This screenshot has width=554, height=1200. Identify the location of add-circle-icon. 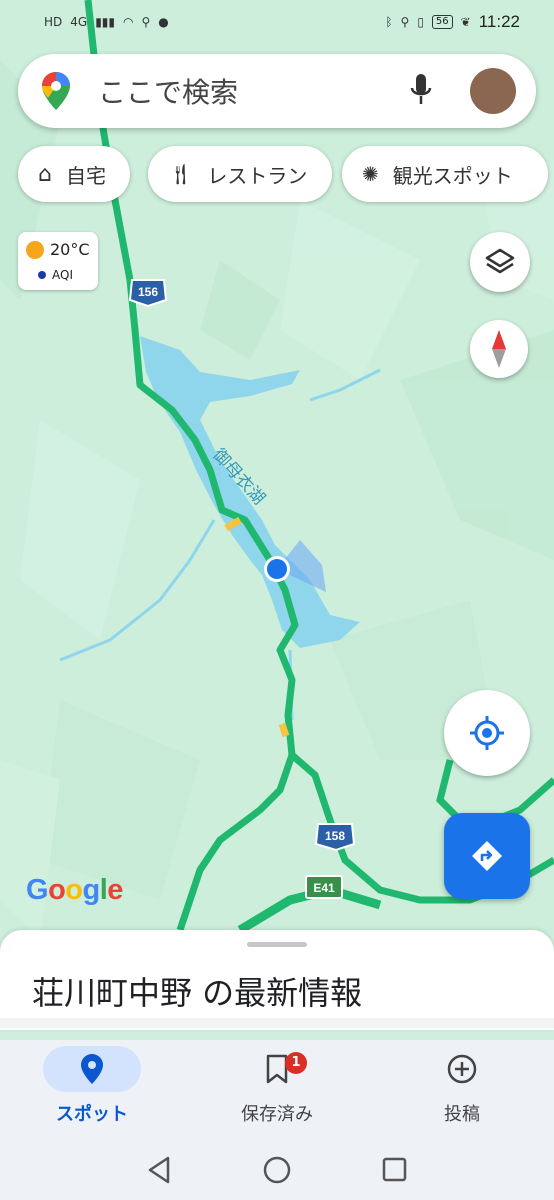
(462, 1069).